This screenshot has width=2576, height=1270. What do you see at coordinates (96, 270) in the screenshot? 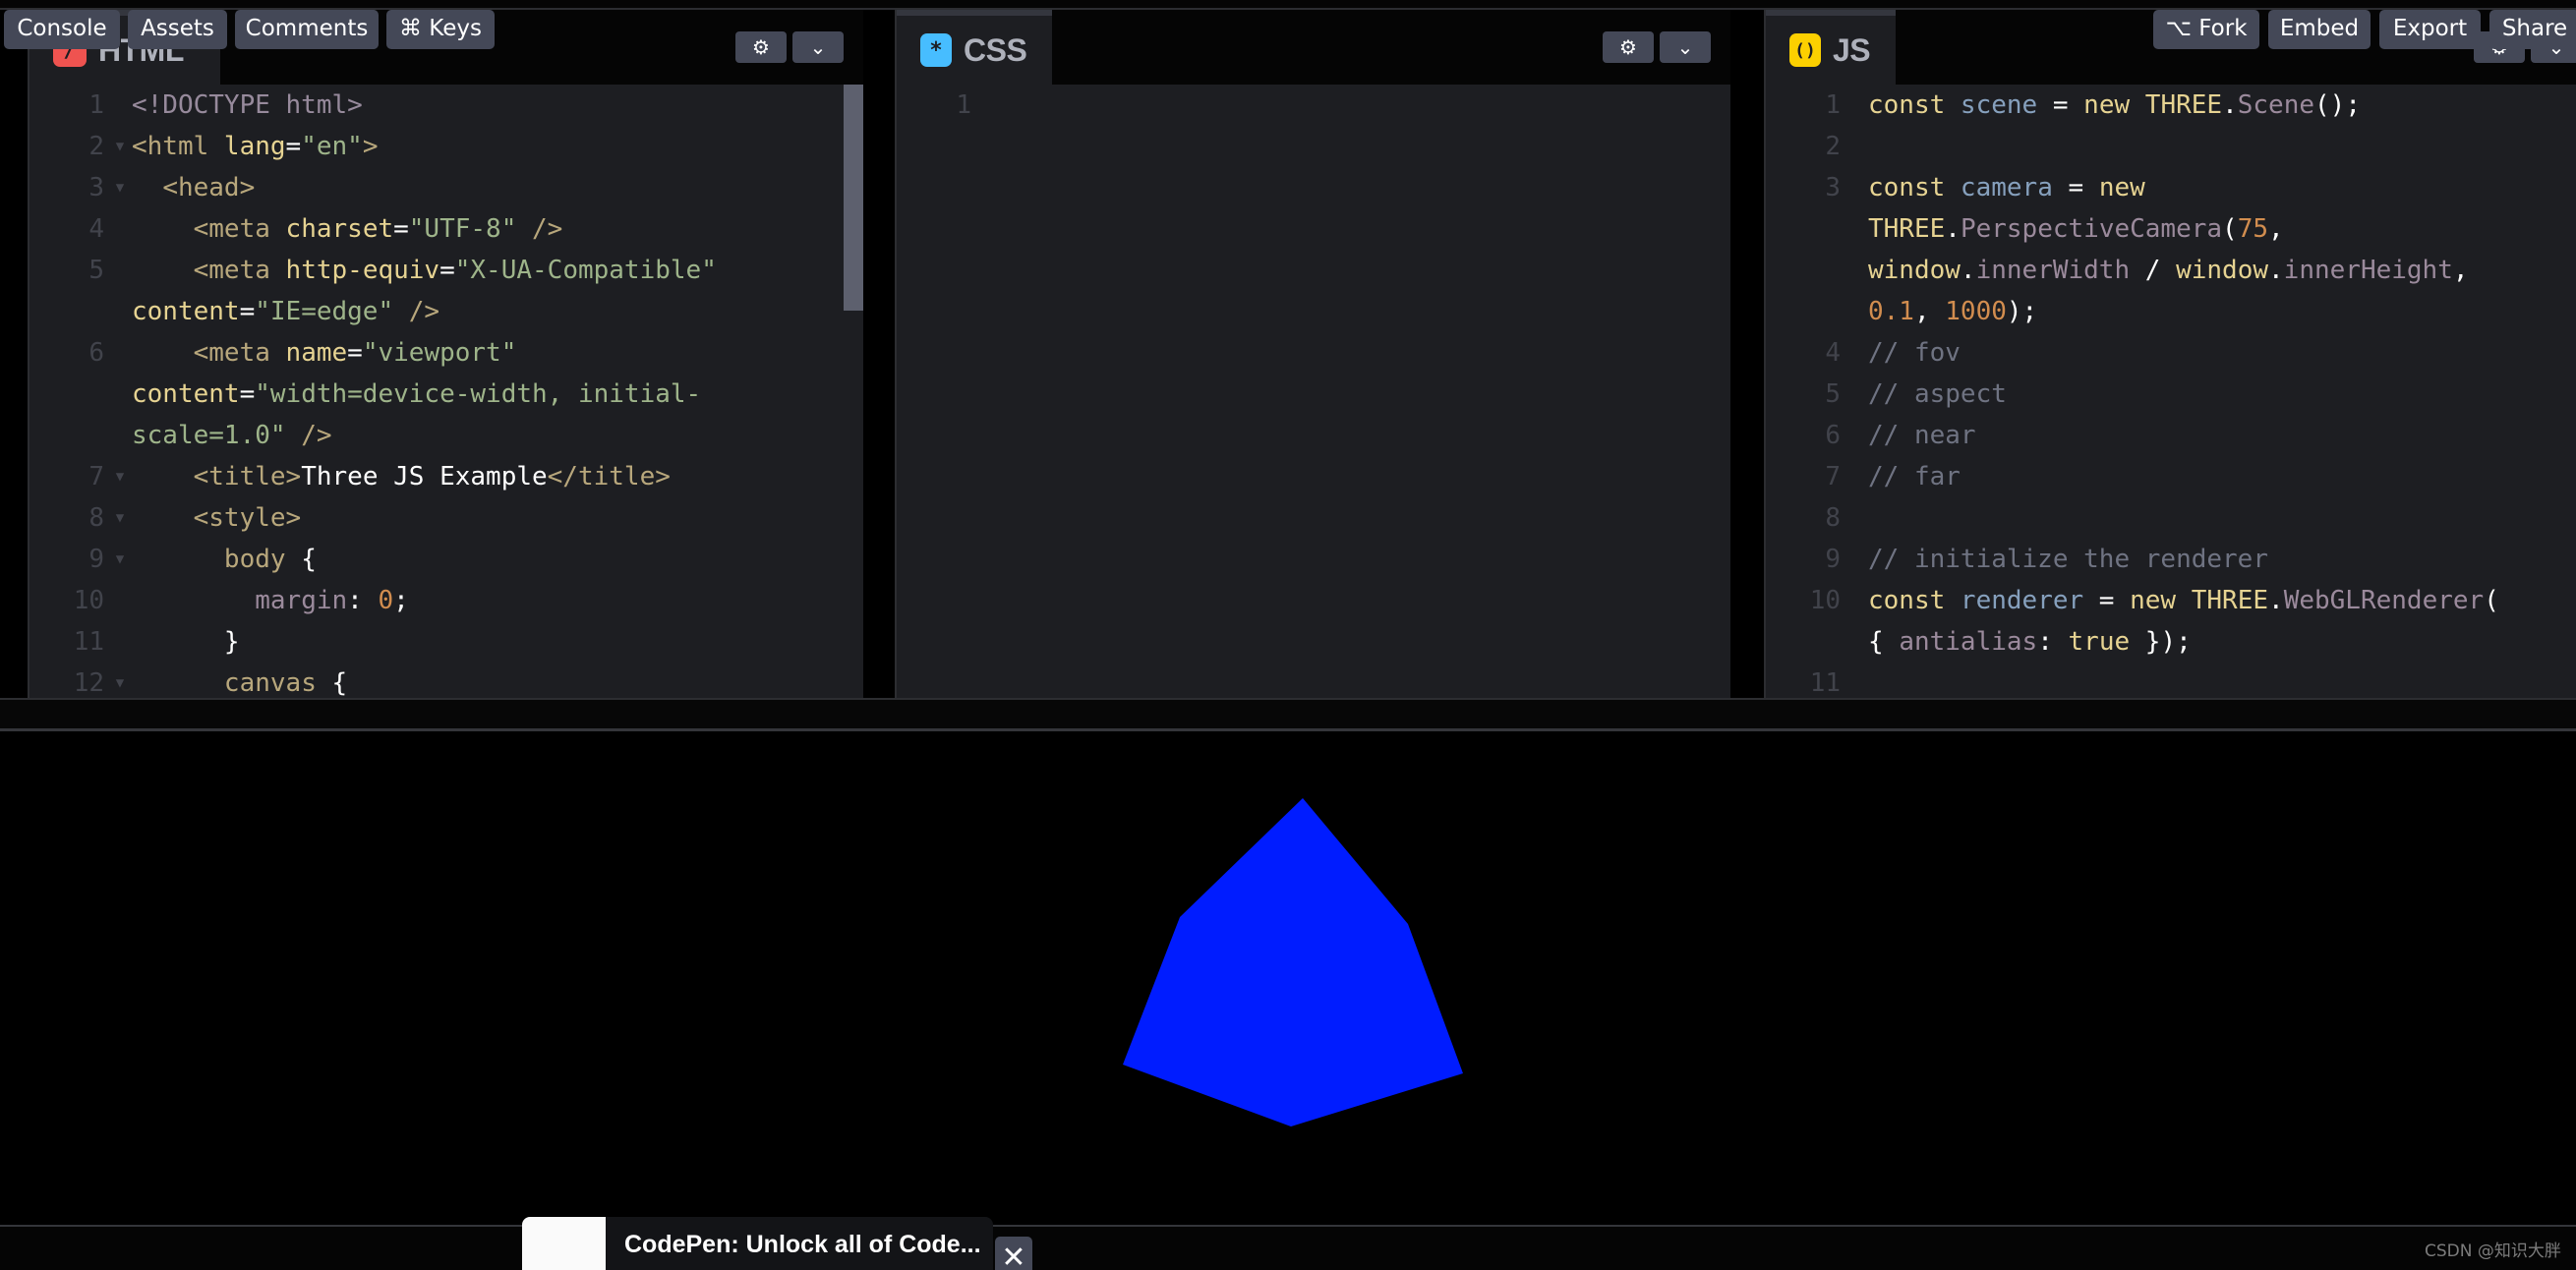
I see `line-number: 5` at bounding box center [96, 270].